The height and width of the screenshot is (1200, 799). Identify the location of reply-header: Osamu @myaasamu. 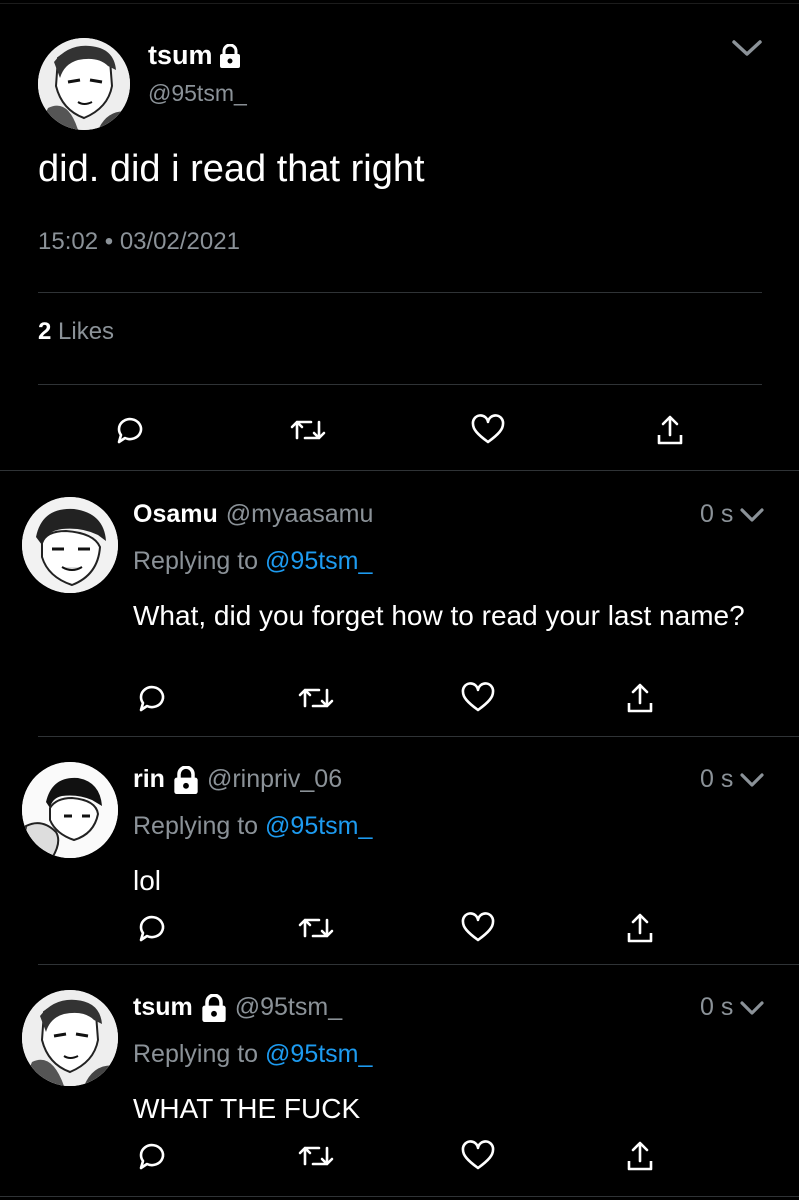
(253, 514).